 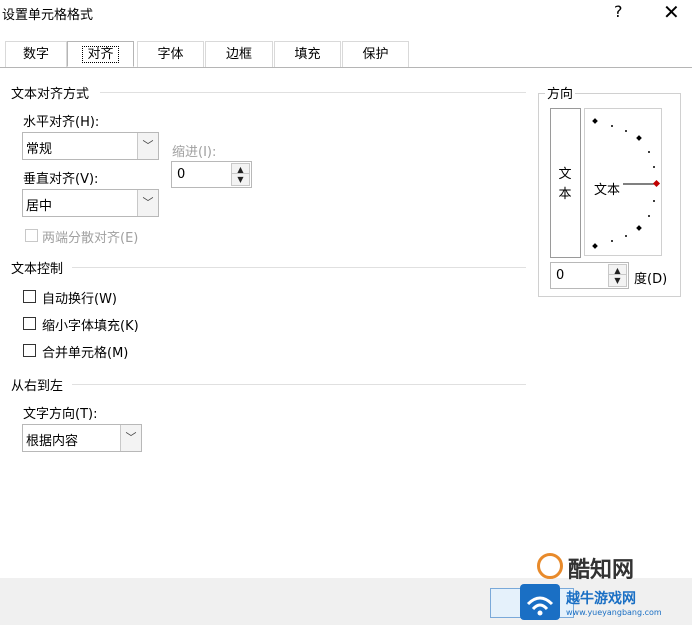 I want to click on tab-label: 对齐, so click(x=100, y=54).